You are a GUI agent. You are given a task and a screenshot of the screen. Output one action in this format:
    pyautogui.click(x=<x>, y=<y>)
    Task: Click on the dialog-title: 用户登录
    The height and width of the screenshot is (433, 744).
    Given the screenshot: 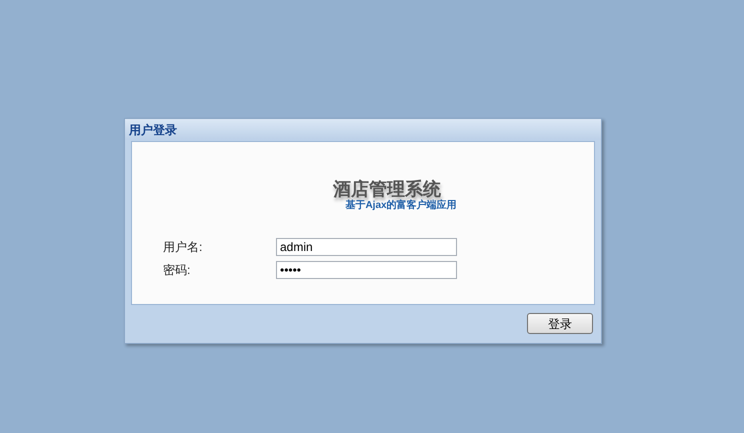 What is the action you would take?
    pyautogui.click(x=153, y=130)
    